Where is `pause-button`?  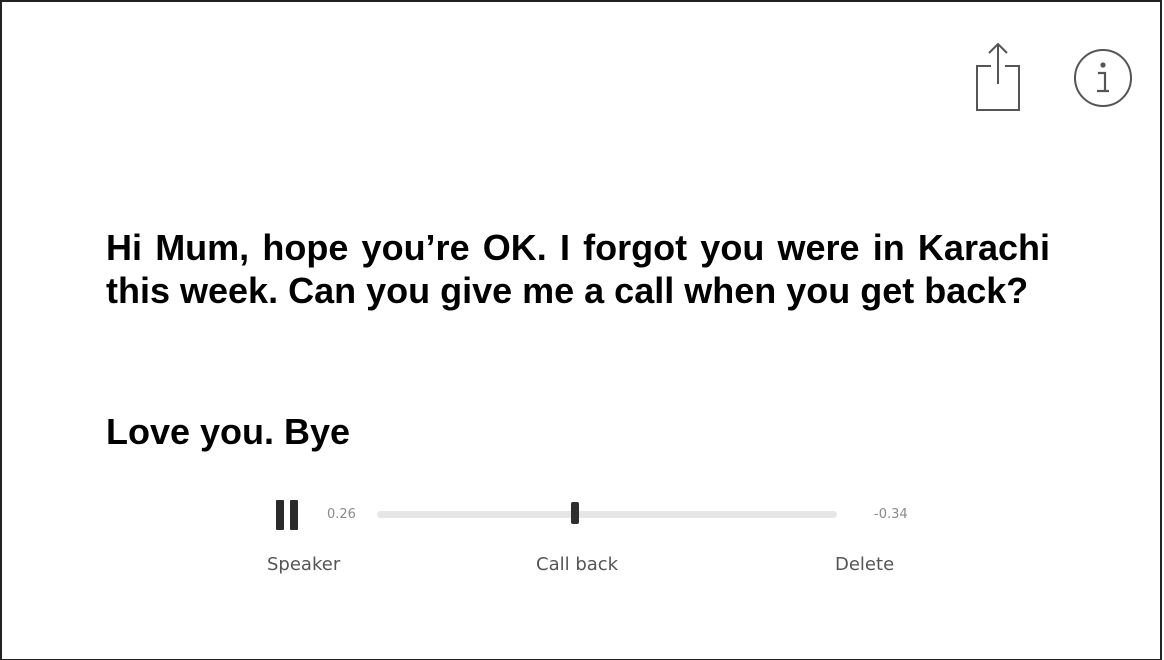
pause-button is located at coordinates (287, 515).